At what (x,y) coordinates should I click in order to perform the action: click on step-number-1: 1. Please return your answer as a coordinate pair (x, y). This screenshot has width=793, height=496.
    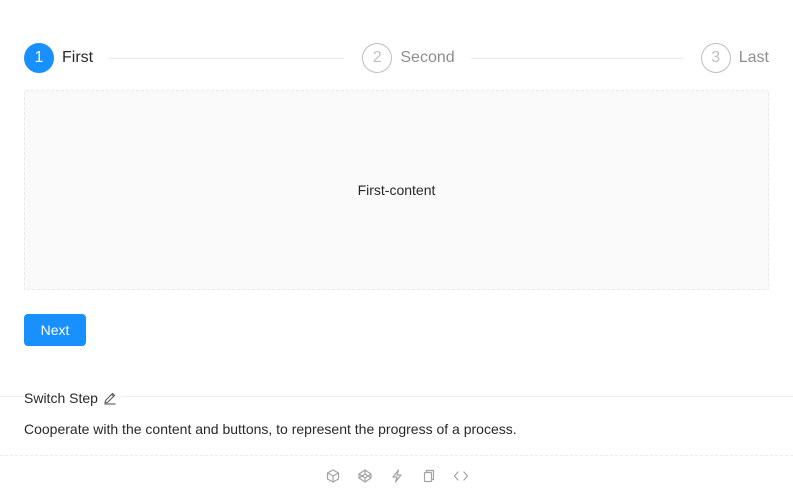
    Looking at the image, I should click on (39, 58).